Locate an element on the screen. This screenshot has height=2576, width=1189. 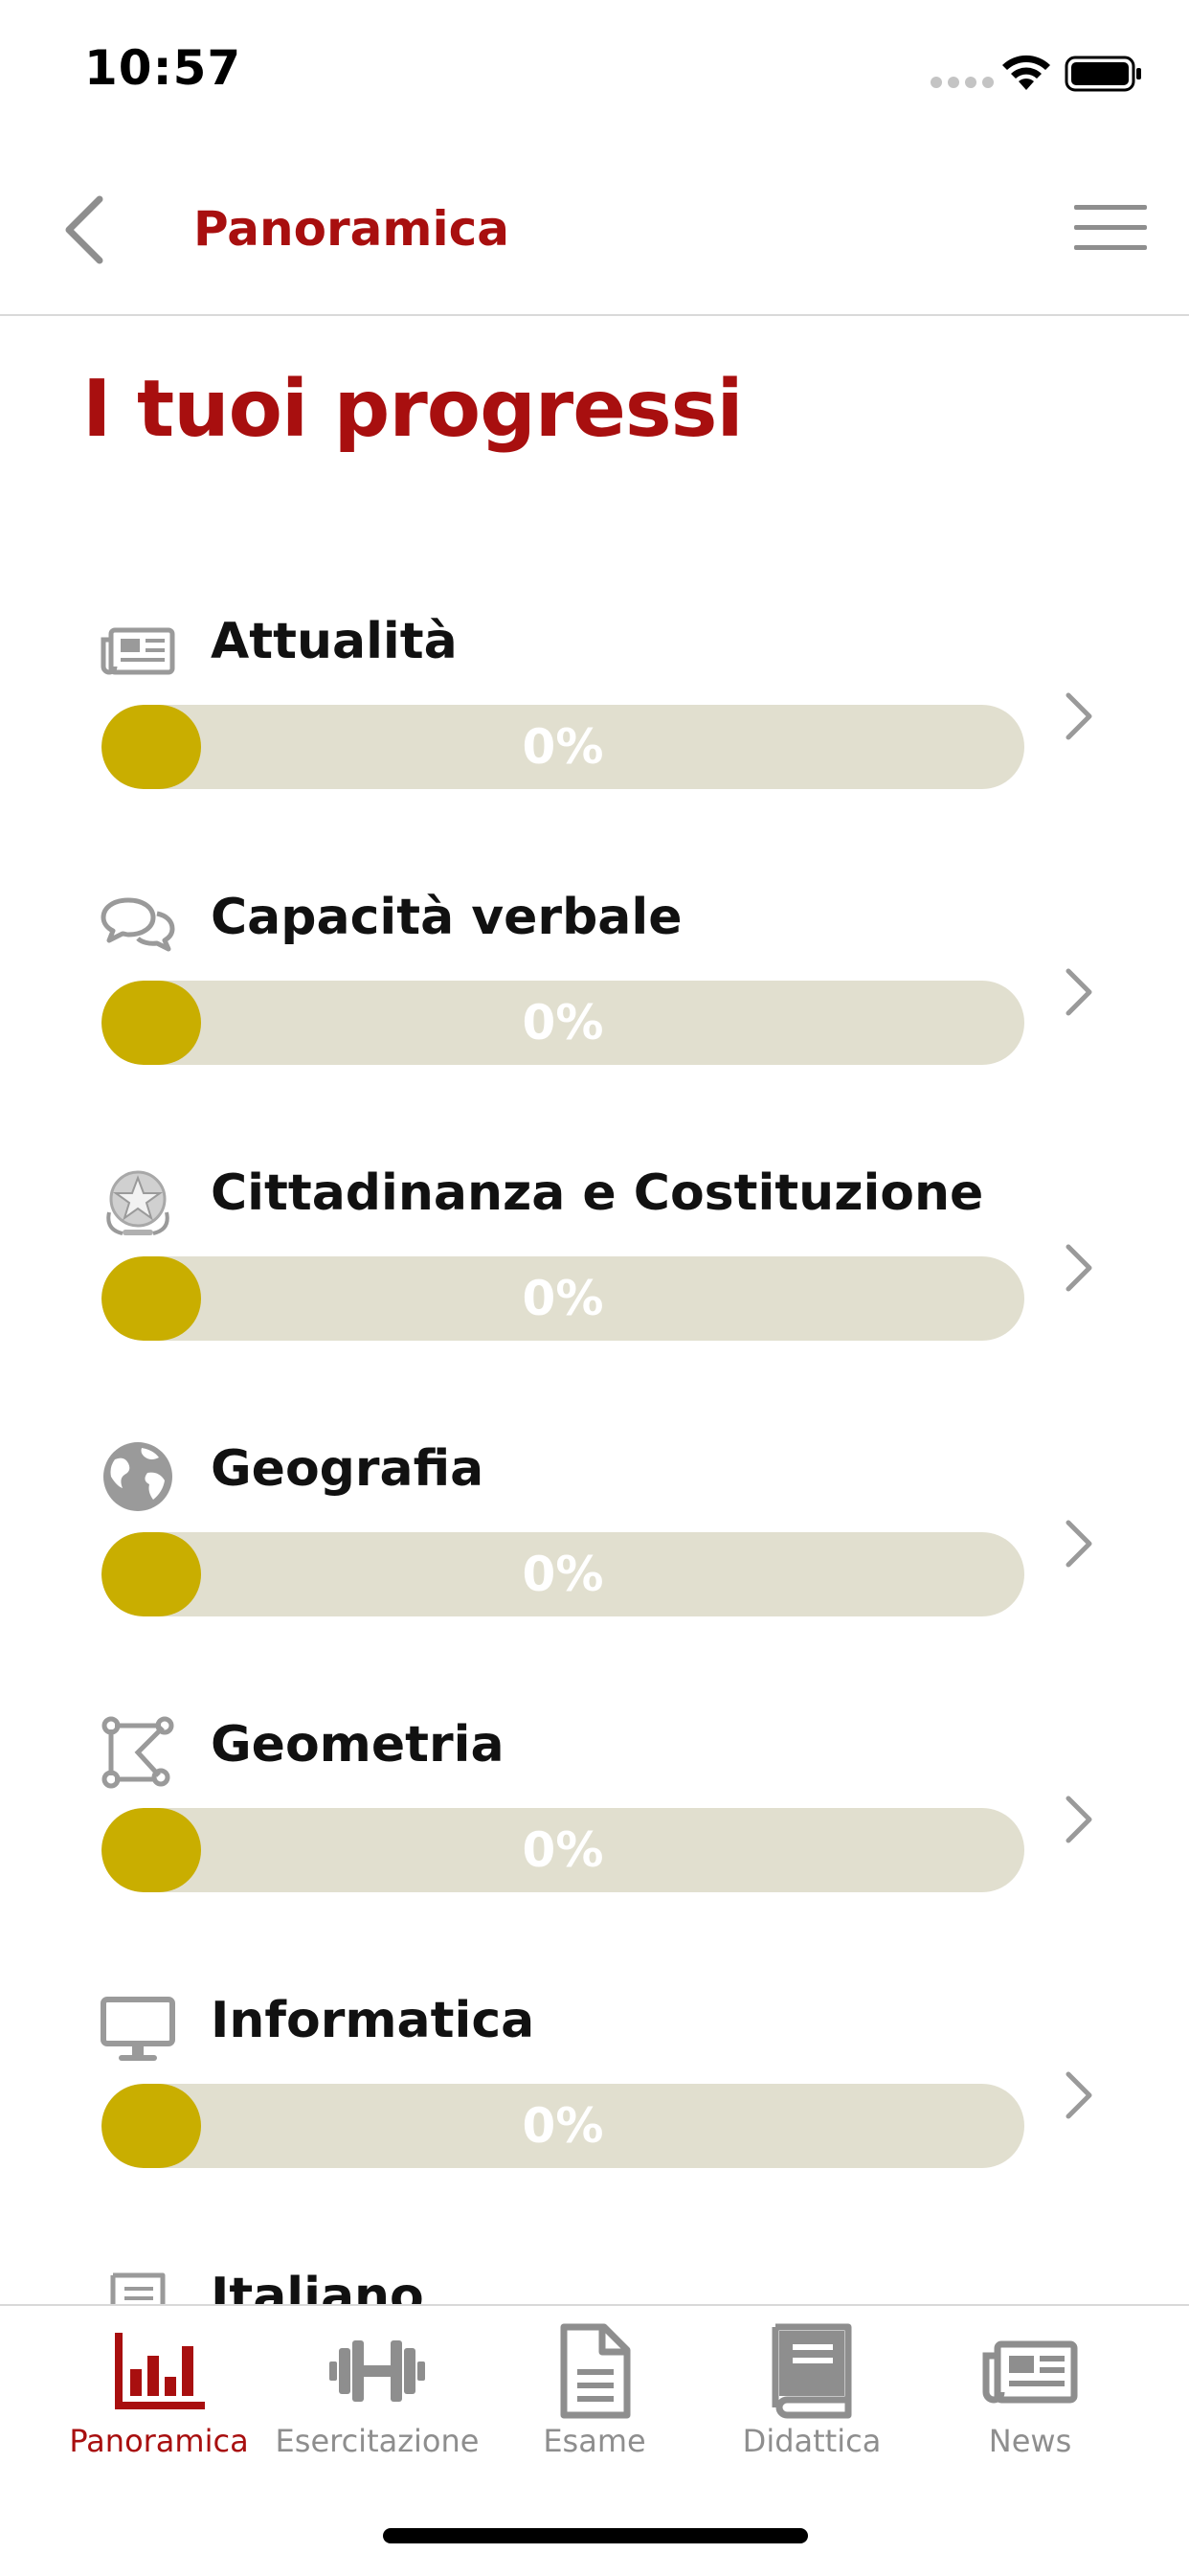
tab-label: Panoramica is located at coordinates (159, 2441).